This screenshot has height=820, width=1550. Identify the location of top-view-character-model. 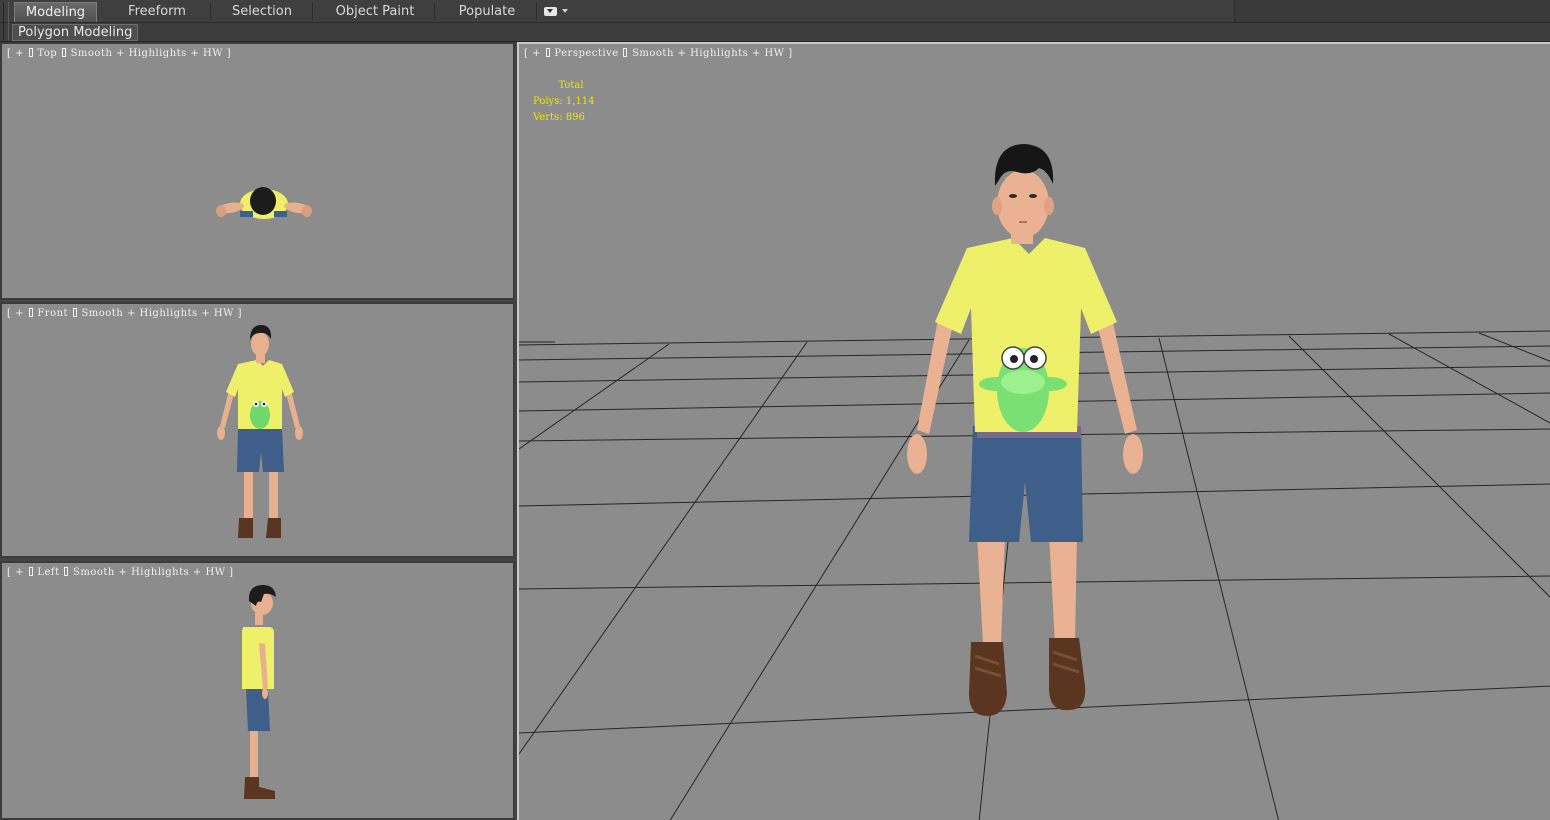
(264, 203).